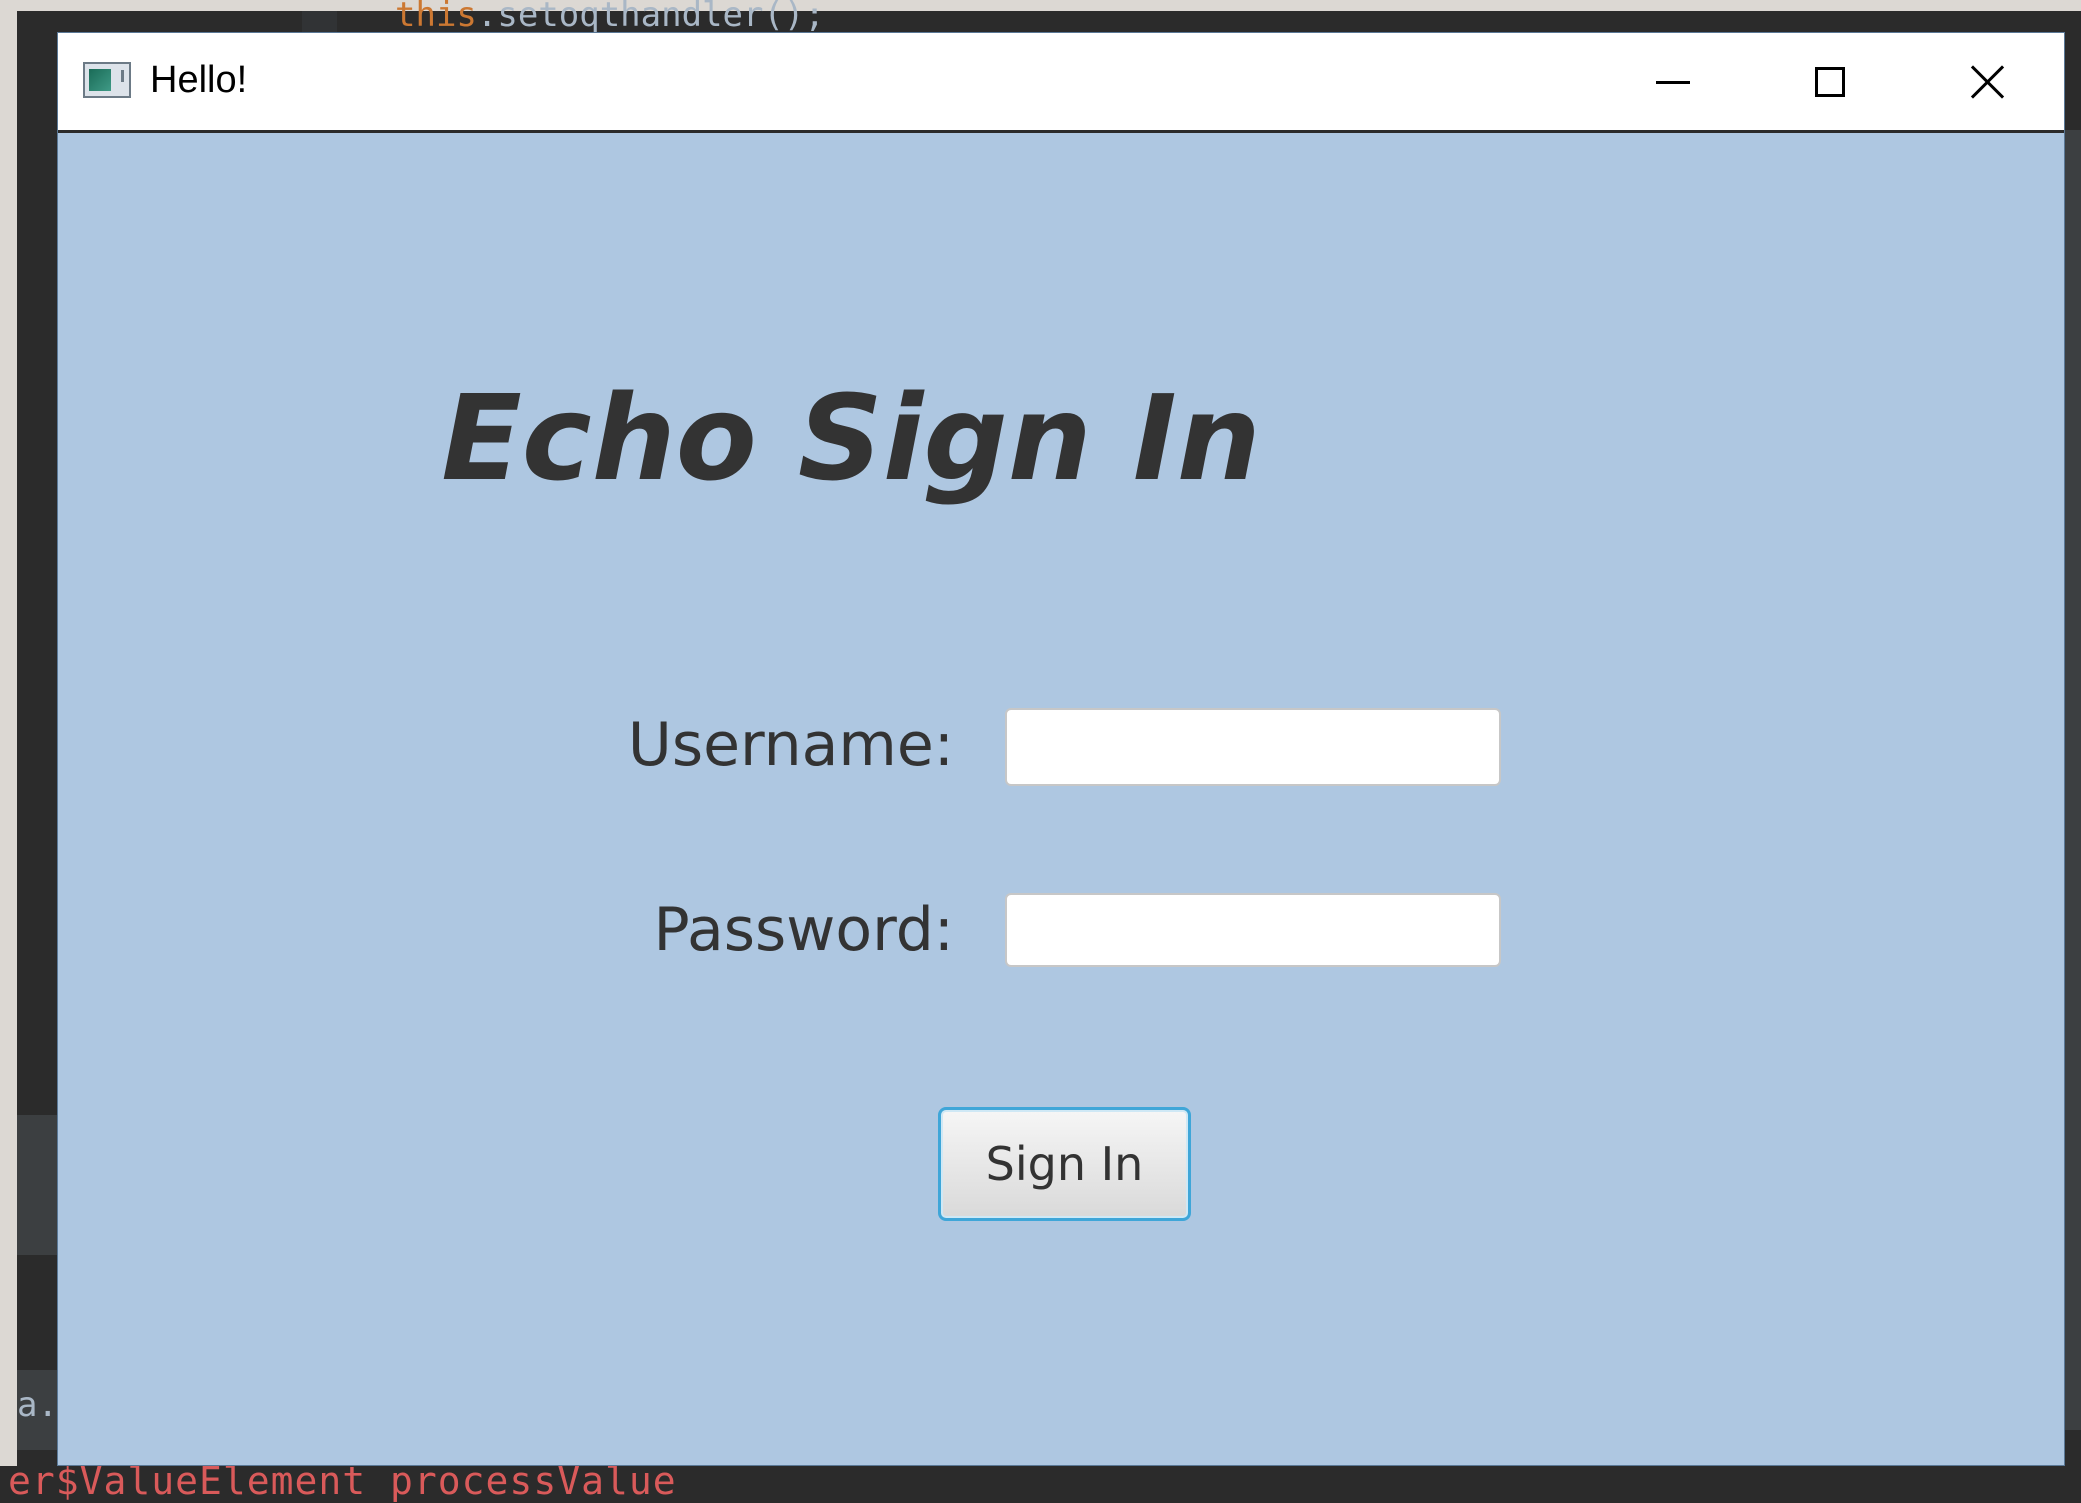 Image resolution: width=2081 pixels, height=1503 pixels. Describe the element at coordinates (1253, 747) in the screenshot. I see `username-field` at that location.